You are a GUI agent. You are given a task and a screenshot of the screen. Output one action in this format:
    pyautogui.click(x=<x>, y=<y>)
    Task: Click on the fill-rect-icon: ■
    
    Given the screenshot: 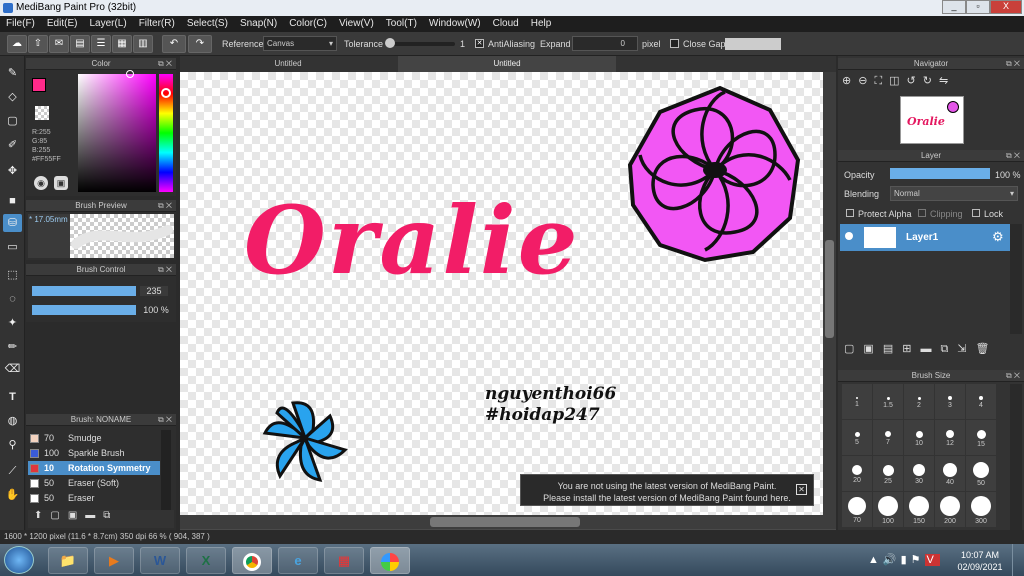 What is the action you would take?
    pyautogui.click(x=12, y=201)
    